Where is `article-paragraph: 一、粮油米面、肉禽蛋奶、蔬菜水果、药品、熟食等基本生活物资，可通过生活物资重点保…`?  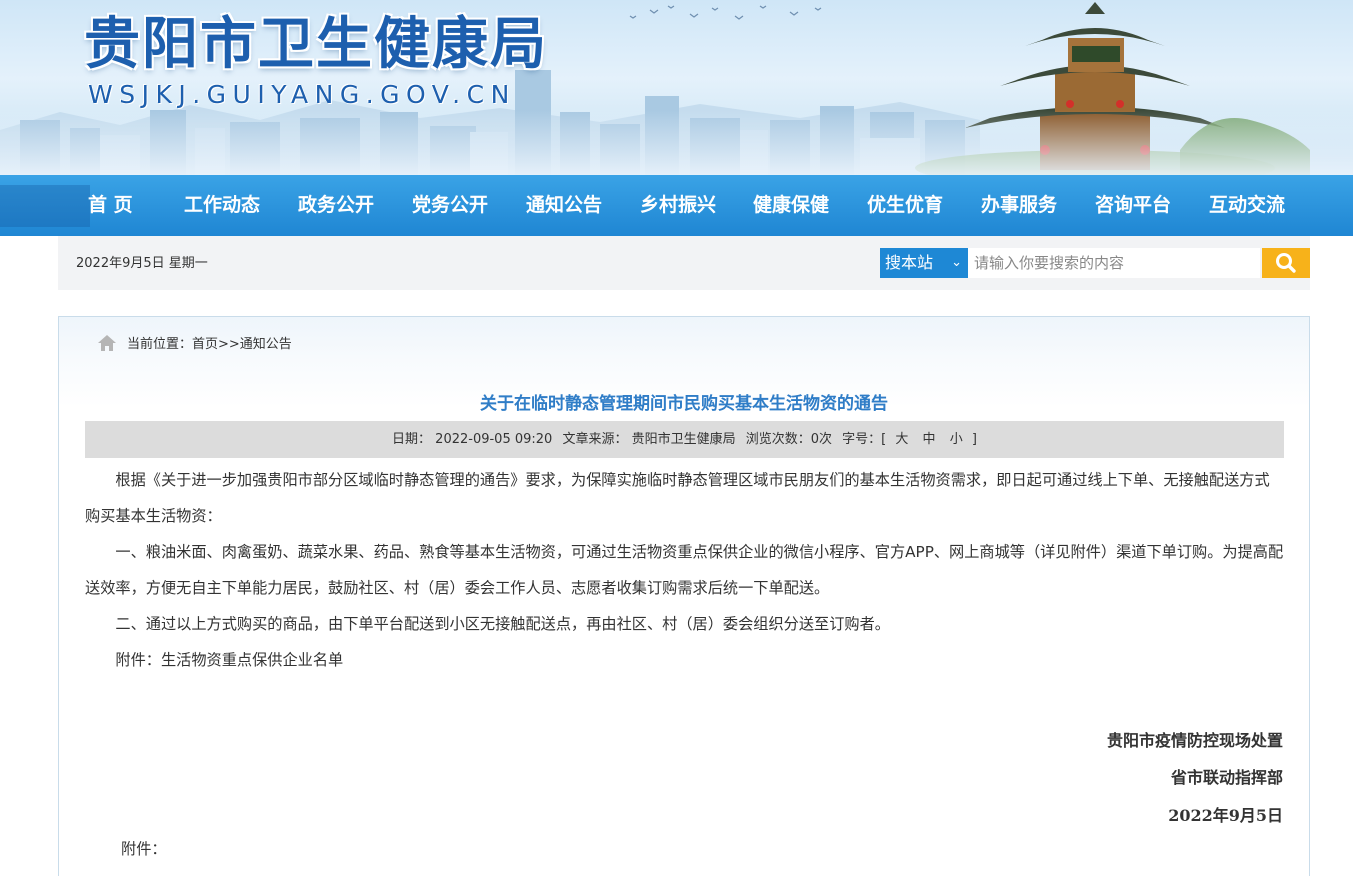
article-paragraph: 一、粮油米面、肉禽蛋奶、蔬菜水果、药品、熟食等基本生活物资，可通过生活物资重点保… is located at coordinates (684, 570).